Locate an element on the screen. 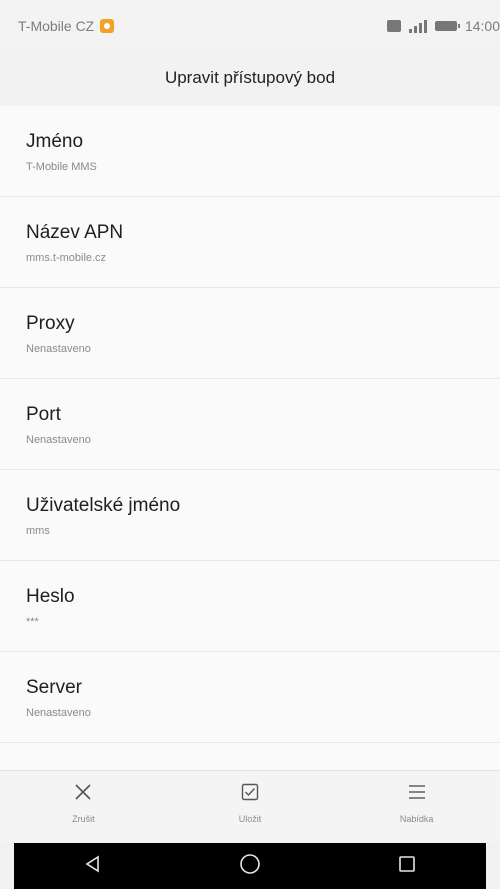 The image size is (500, 889). page-title-bar: Upravit přístupový bod is located at coordinates (250, 78).